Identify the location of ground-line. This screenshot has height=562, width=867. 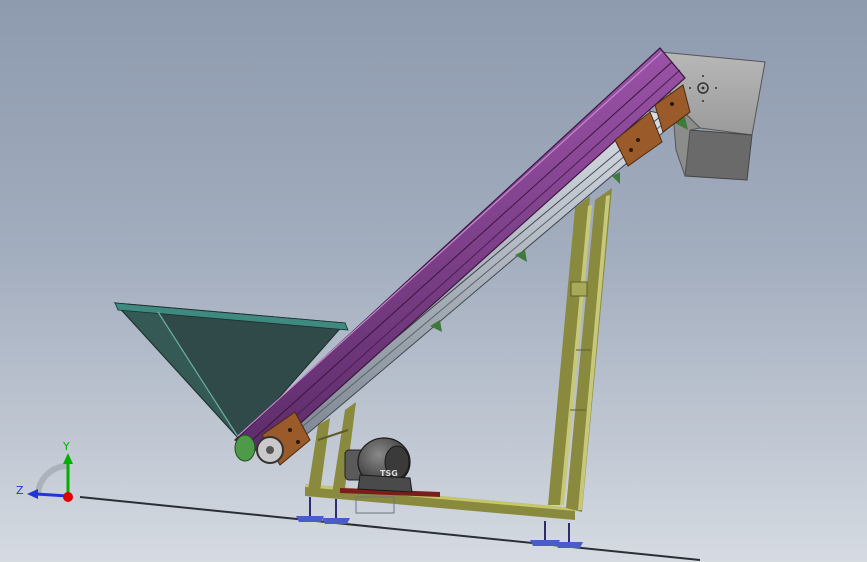
(390, 528).